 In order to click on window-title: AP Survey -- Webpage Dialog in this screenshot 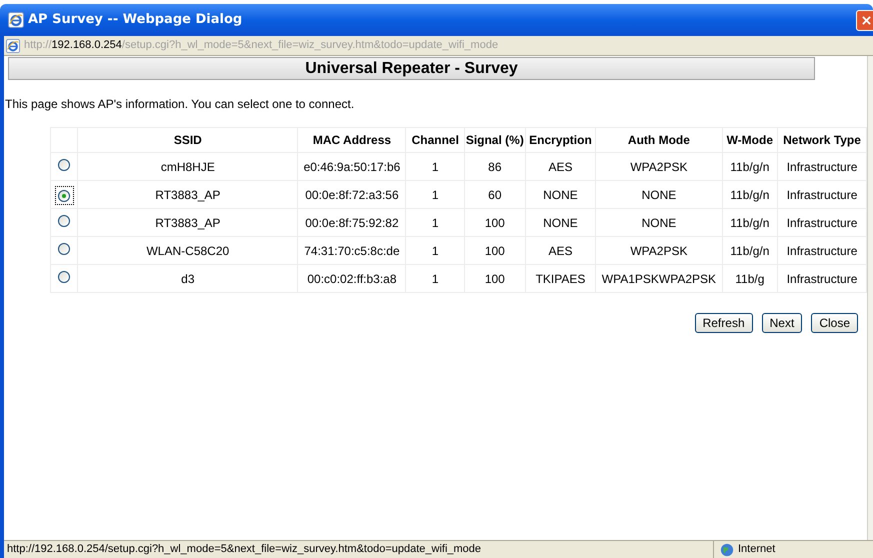, I will do `click(135, 20)`.